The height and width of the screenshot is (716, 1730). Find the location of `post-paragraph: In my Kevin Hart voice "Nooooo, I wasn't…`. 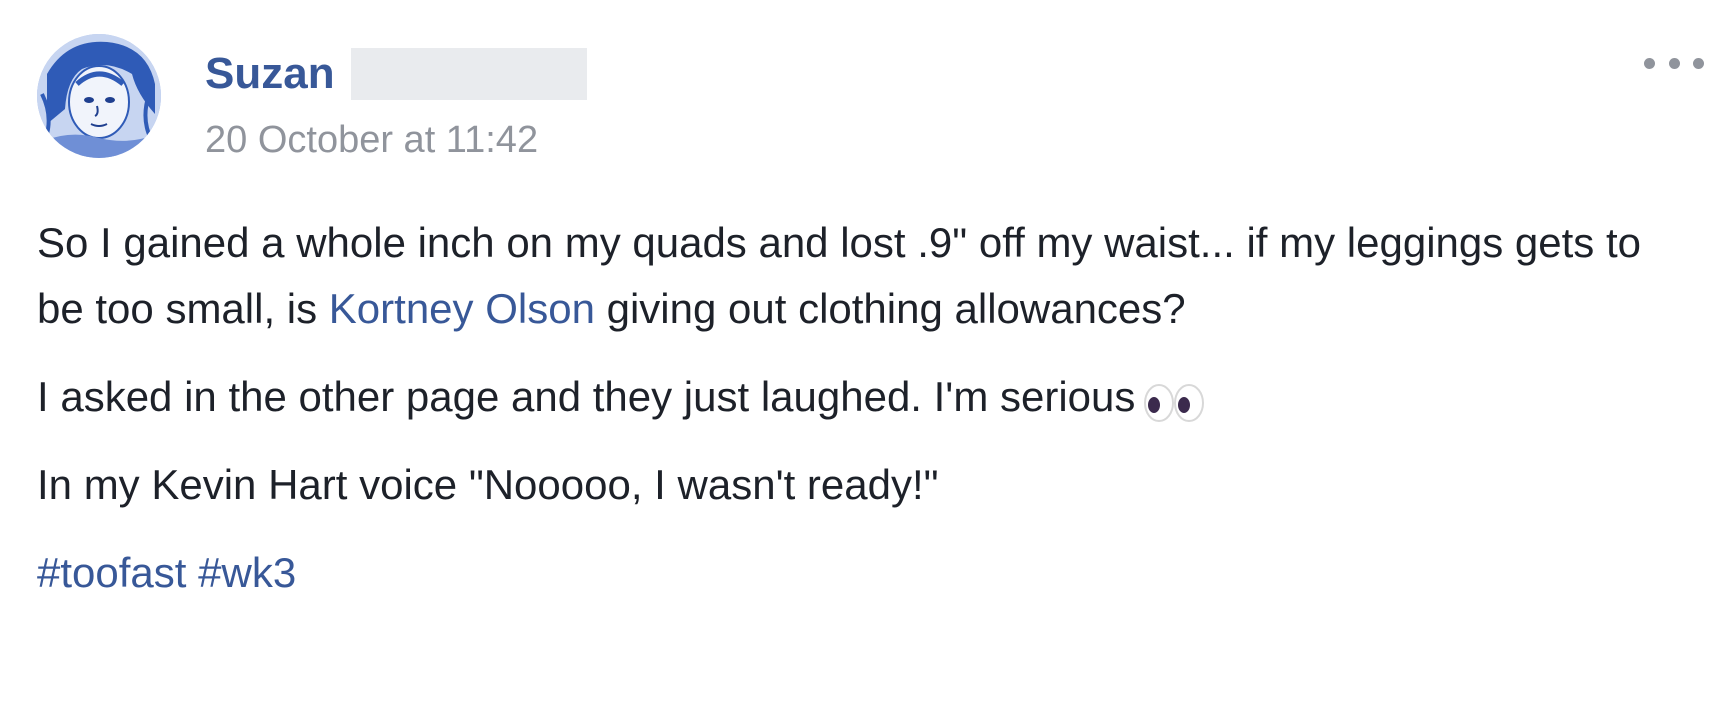

post-paragraph: In my Kevin Hart voice "Nooooo, I wasn't… is located at coordinates (867, 485).